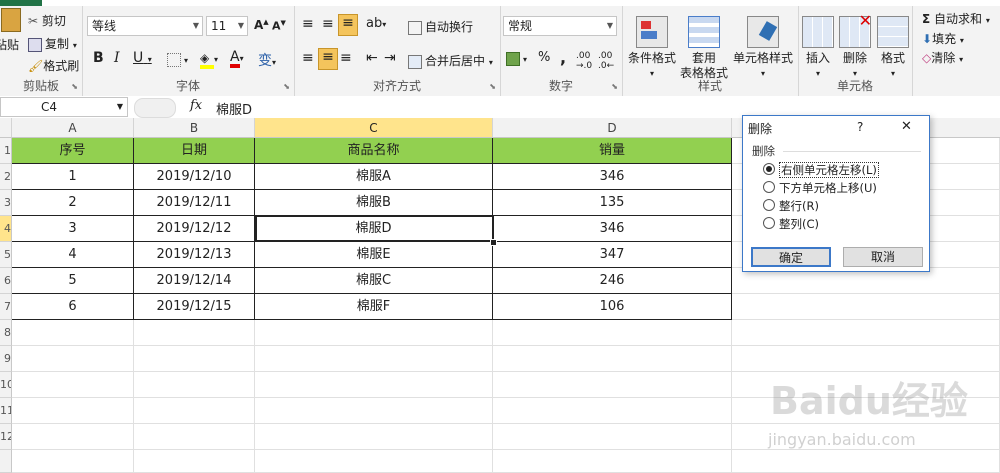 This screenshot has height=473, width=1000. I want to click on cell-styles-button: 单元格样式 ▾, so click(763, 48).